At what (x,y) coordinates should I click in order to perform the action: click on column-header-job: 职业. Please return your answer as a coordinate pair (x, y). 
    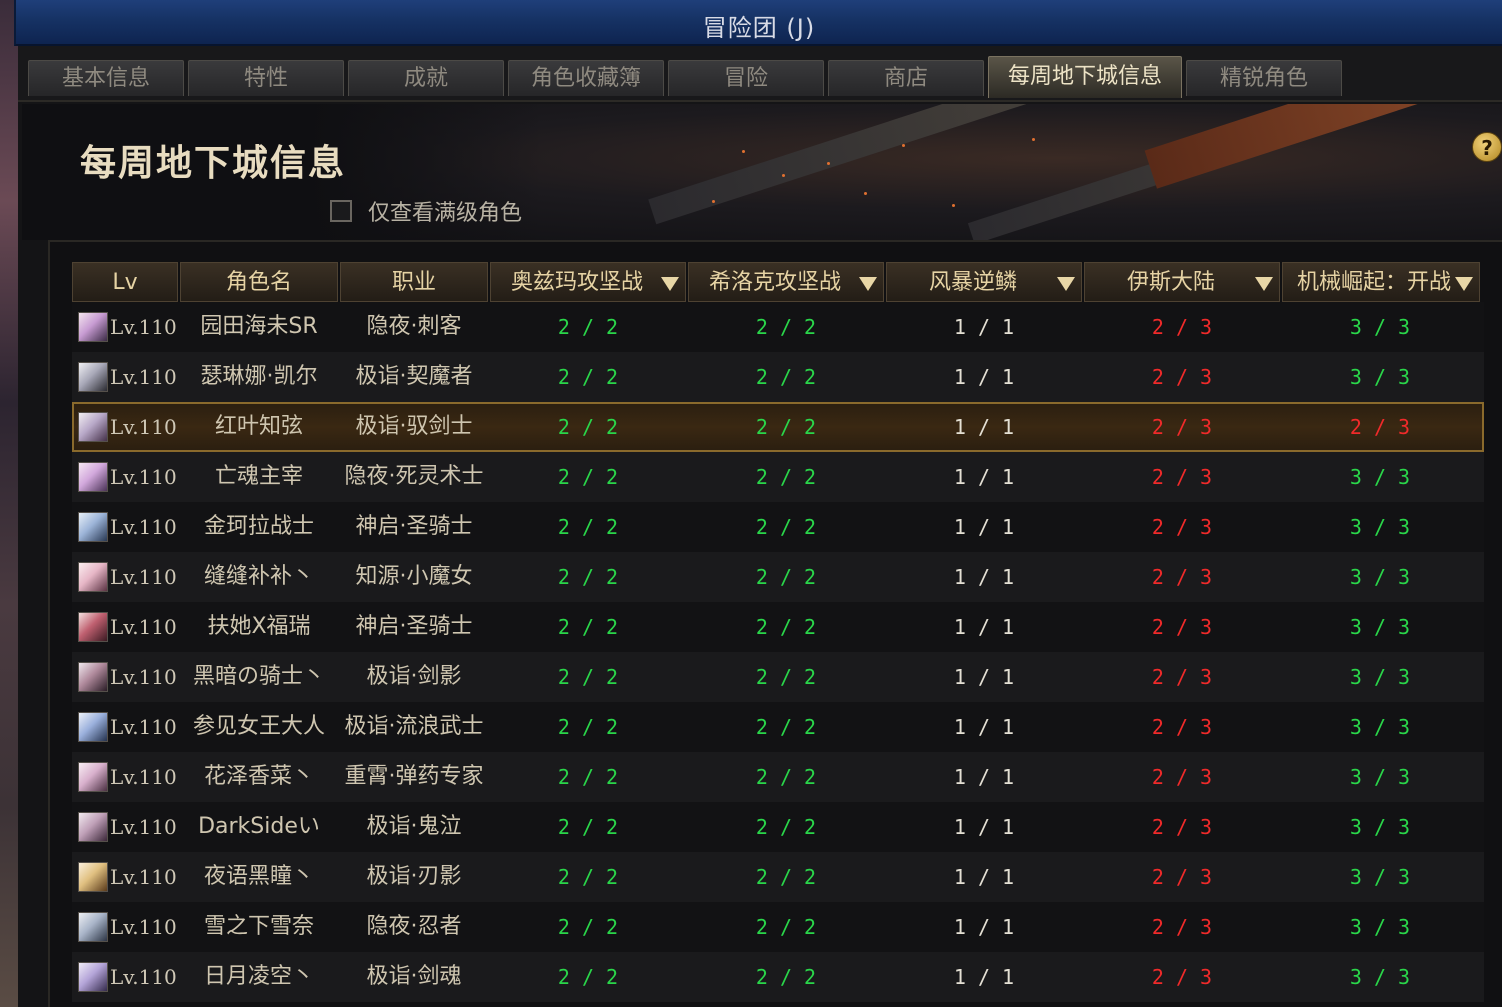
    Looking at the image, I should click on (414, 282).